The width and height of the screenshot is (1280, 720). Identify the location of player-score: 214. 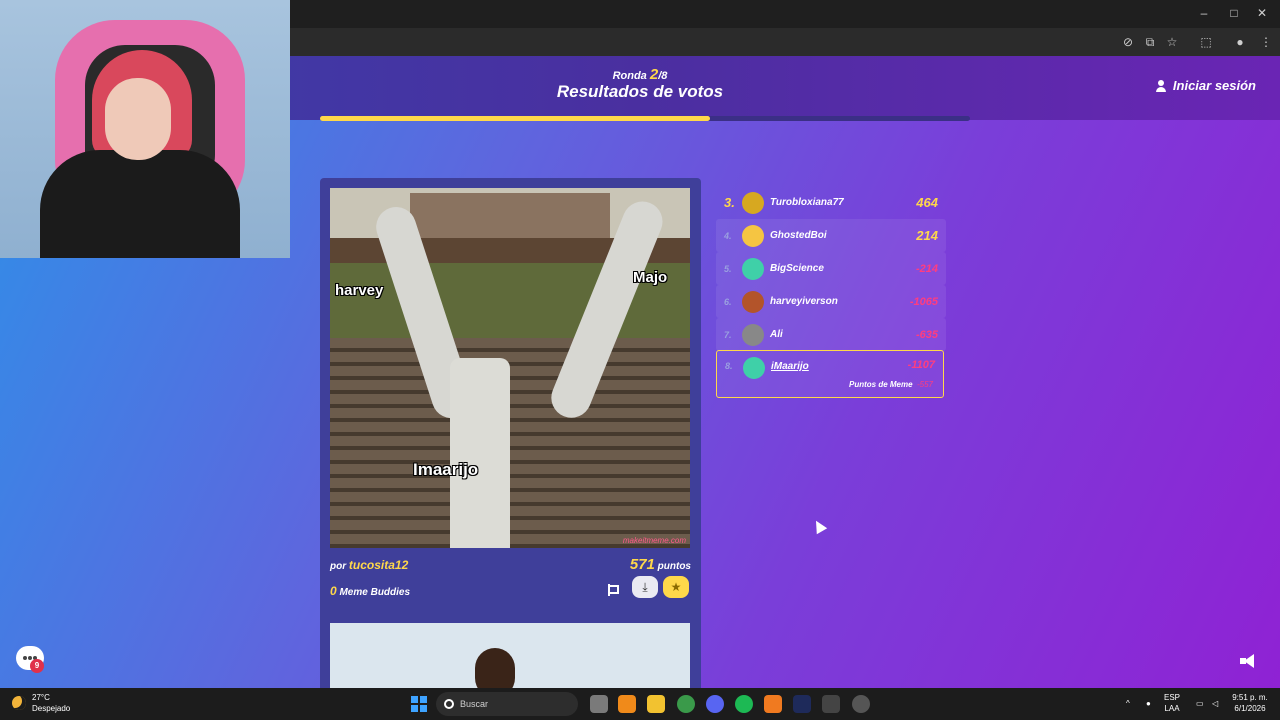
(927, 235).